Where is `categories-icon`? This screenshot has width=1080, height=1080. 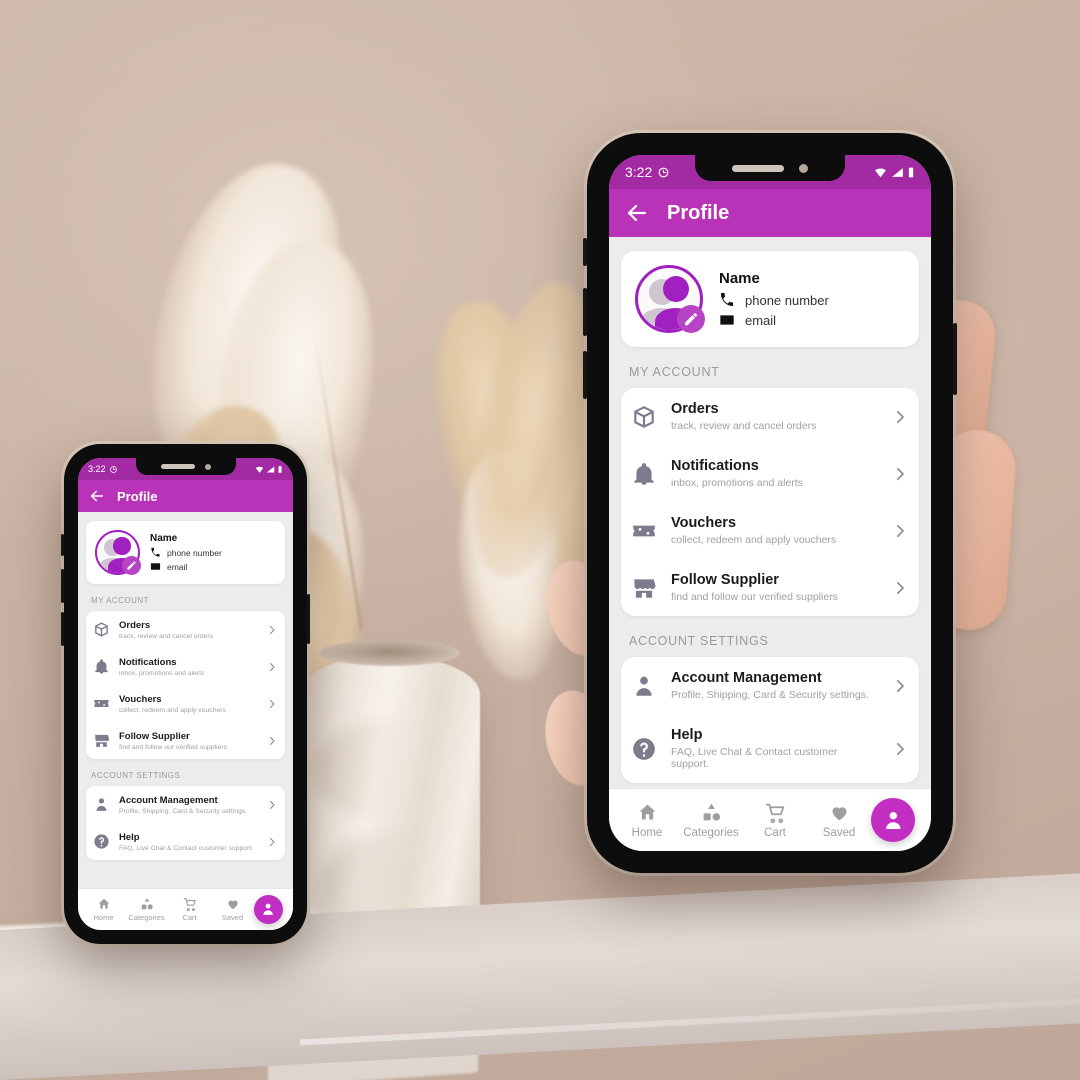 categories-icon is located at coordinates (147, 904).